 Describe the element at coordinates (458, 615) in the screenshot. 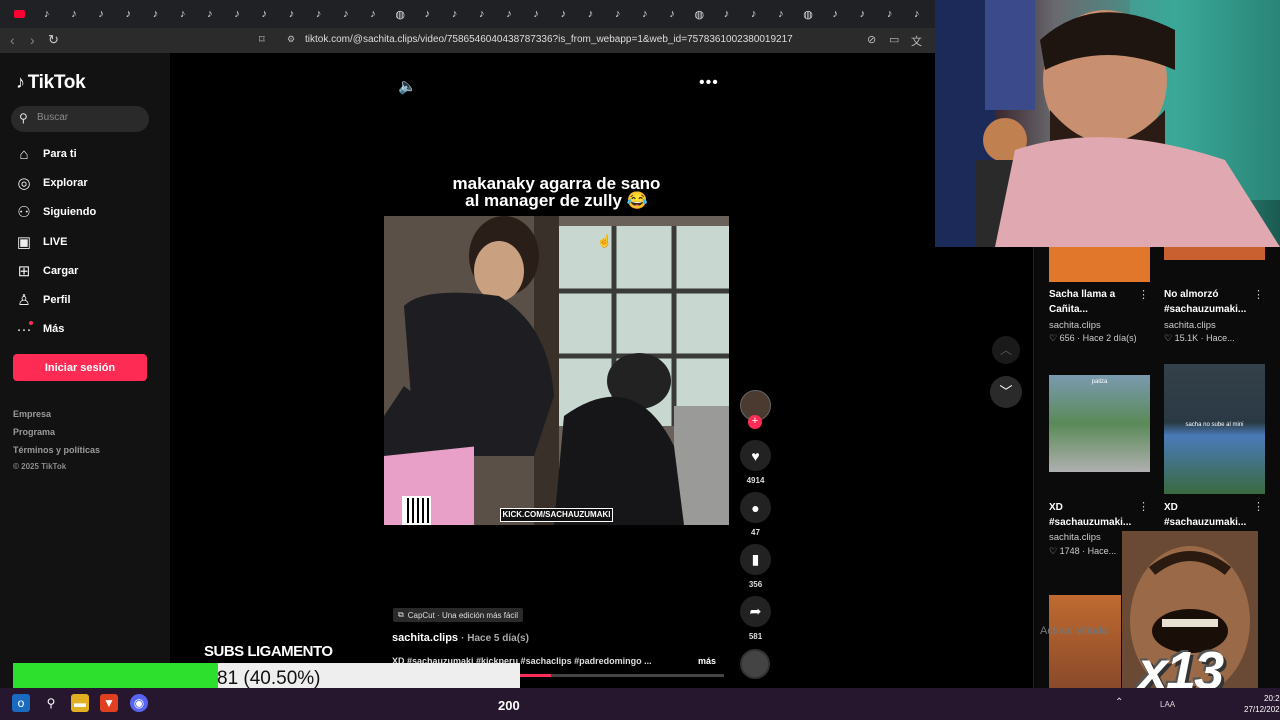

I see `capcut-badge: ⧉ CapCut · Una edición más fácil` at that location.